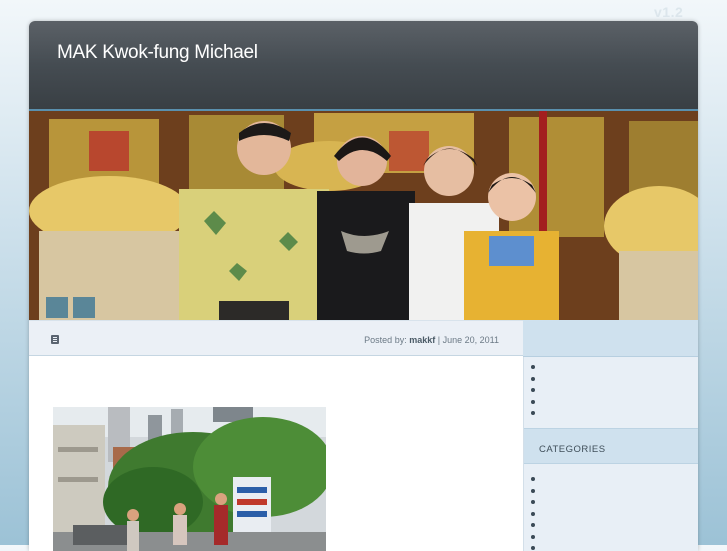 This screenshot has width=727, height=551. What do you see at coordinates (572, 449) in the screenshot?
I see `categories-heading-label: CATEGORIES` at bounding box center [572, 449].